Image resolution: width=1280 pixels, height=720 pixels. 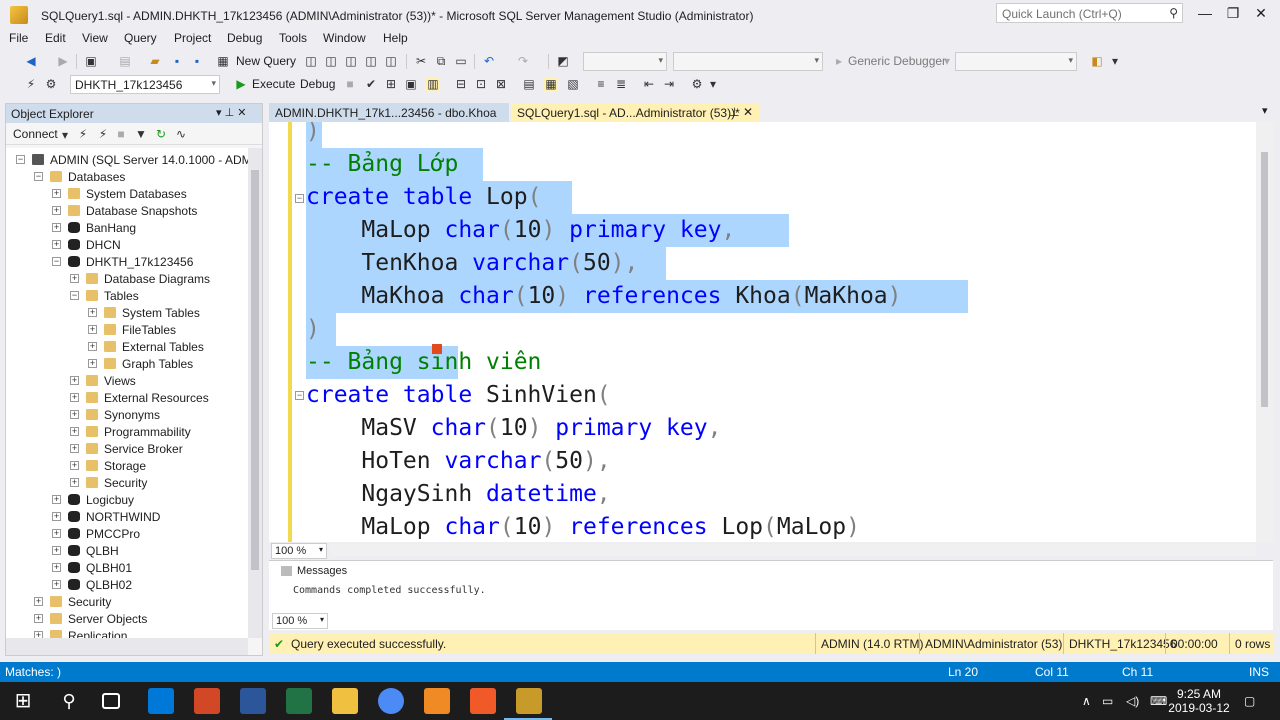 I want to click on menu-help: Help, so click(x=395, y=38).